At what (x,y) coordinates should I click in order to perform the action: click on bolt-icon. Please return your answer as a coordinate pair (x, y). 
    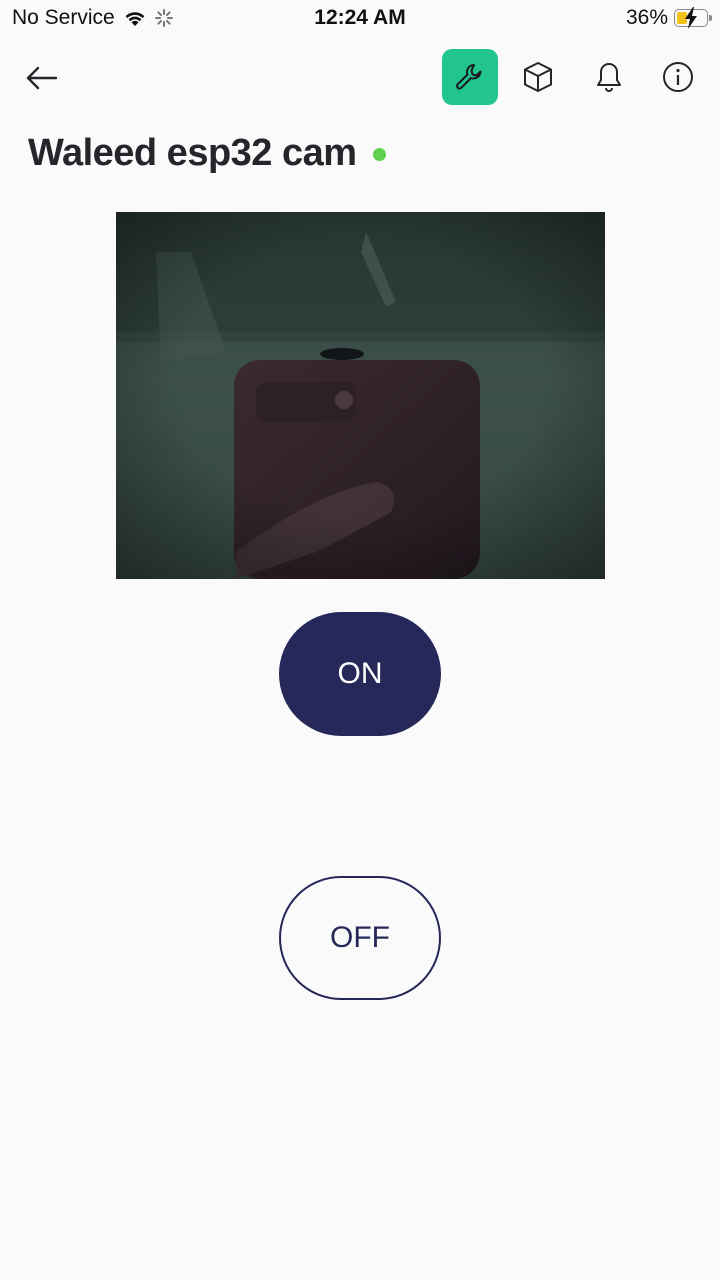
    Looking at the image, I should click on (691, 18).